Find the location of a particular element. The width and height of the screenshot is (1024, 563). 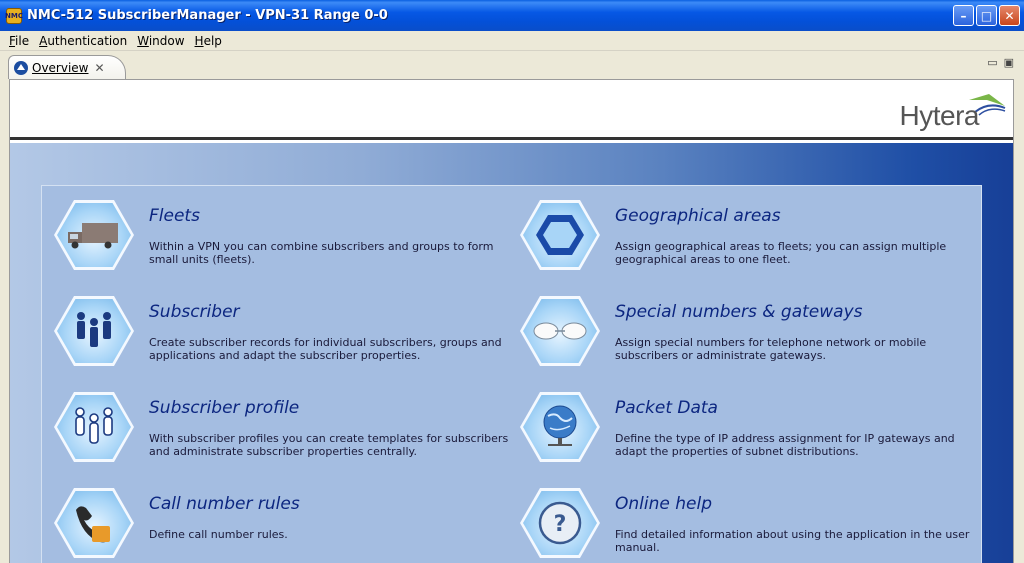

menu-label: ile is located at coordinates (22, 40).